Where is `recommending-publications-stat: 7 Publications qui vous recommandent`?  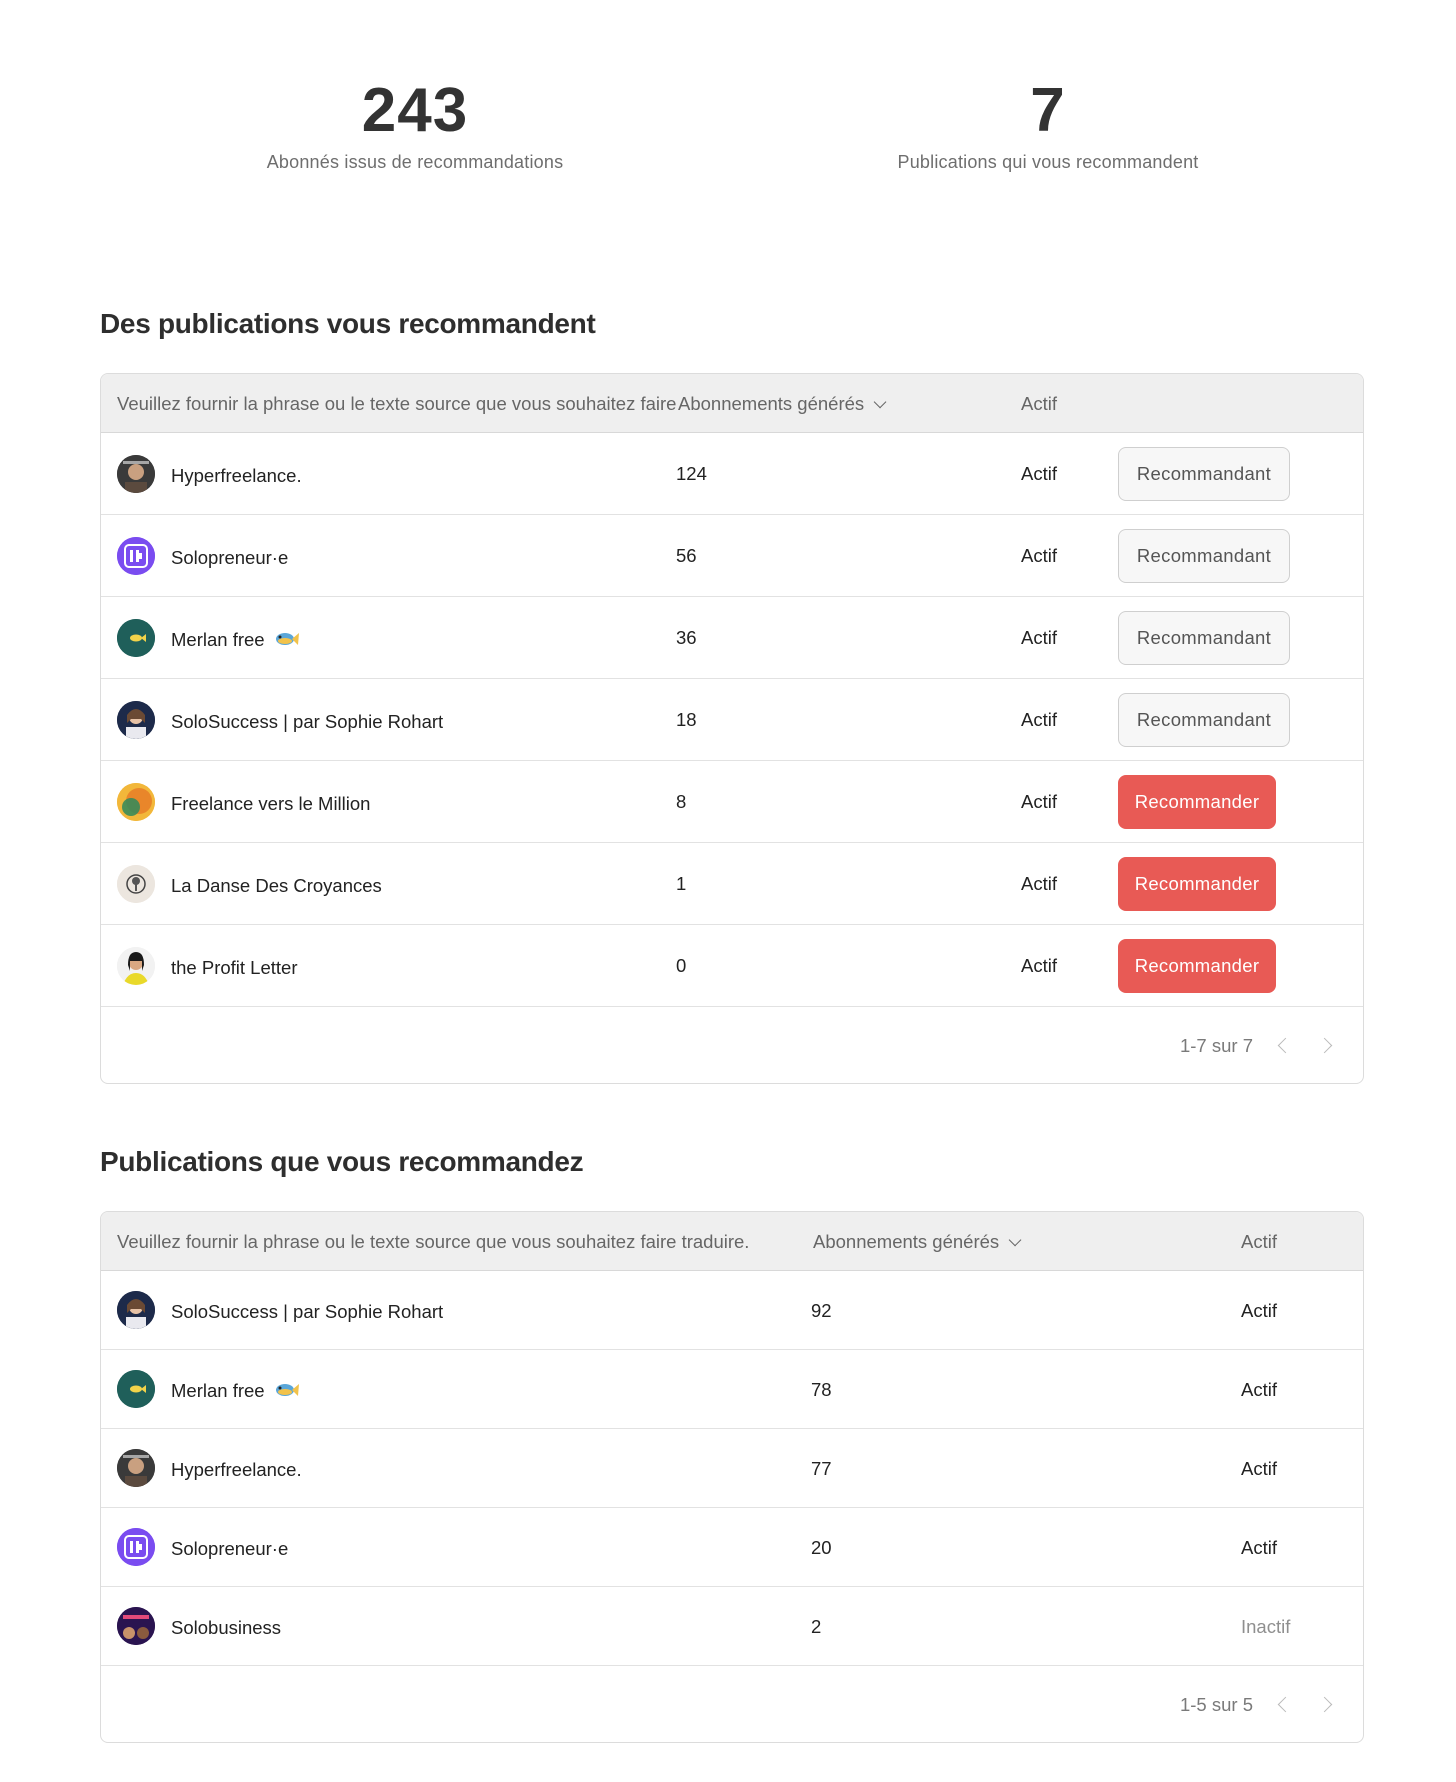 recommending-publications-stat: 7 Publications qui vous recommandent is located at coordinates (1048, 125).